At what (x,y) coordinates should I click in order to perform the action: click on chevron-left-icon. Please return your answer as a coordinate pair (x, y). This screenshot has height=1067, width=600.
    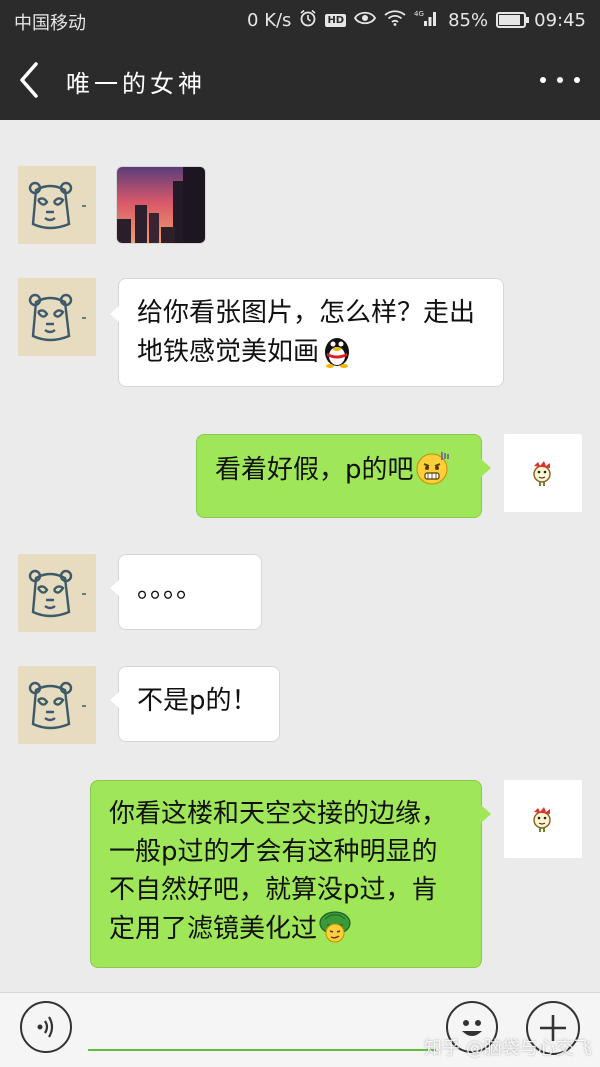
    Looking at the image, I should click on (34, 80).